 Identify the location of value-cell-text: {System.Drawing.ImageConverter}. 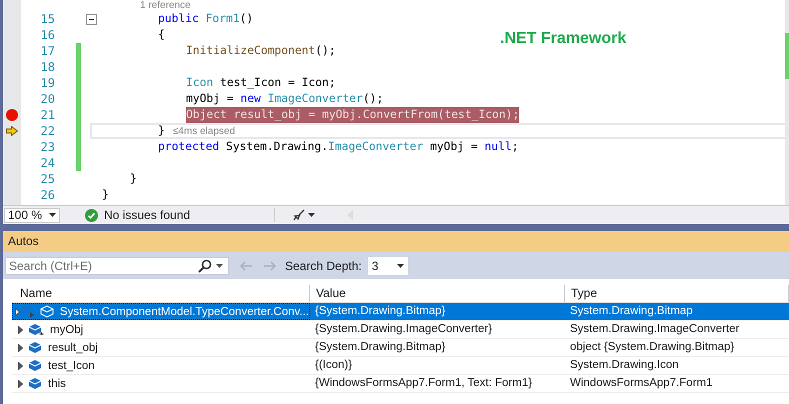
(404, 329).